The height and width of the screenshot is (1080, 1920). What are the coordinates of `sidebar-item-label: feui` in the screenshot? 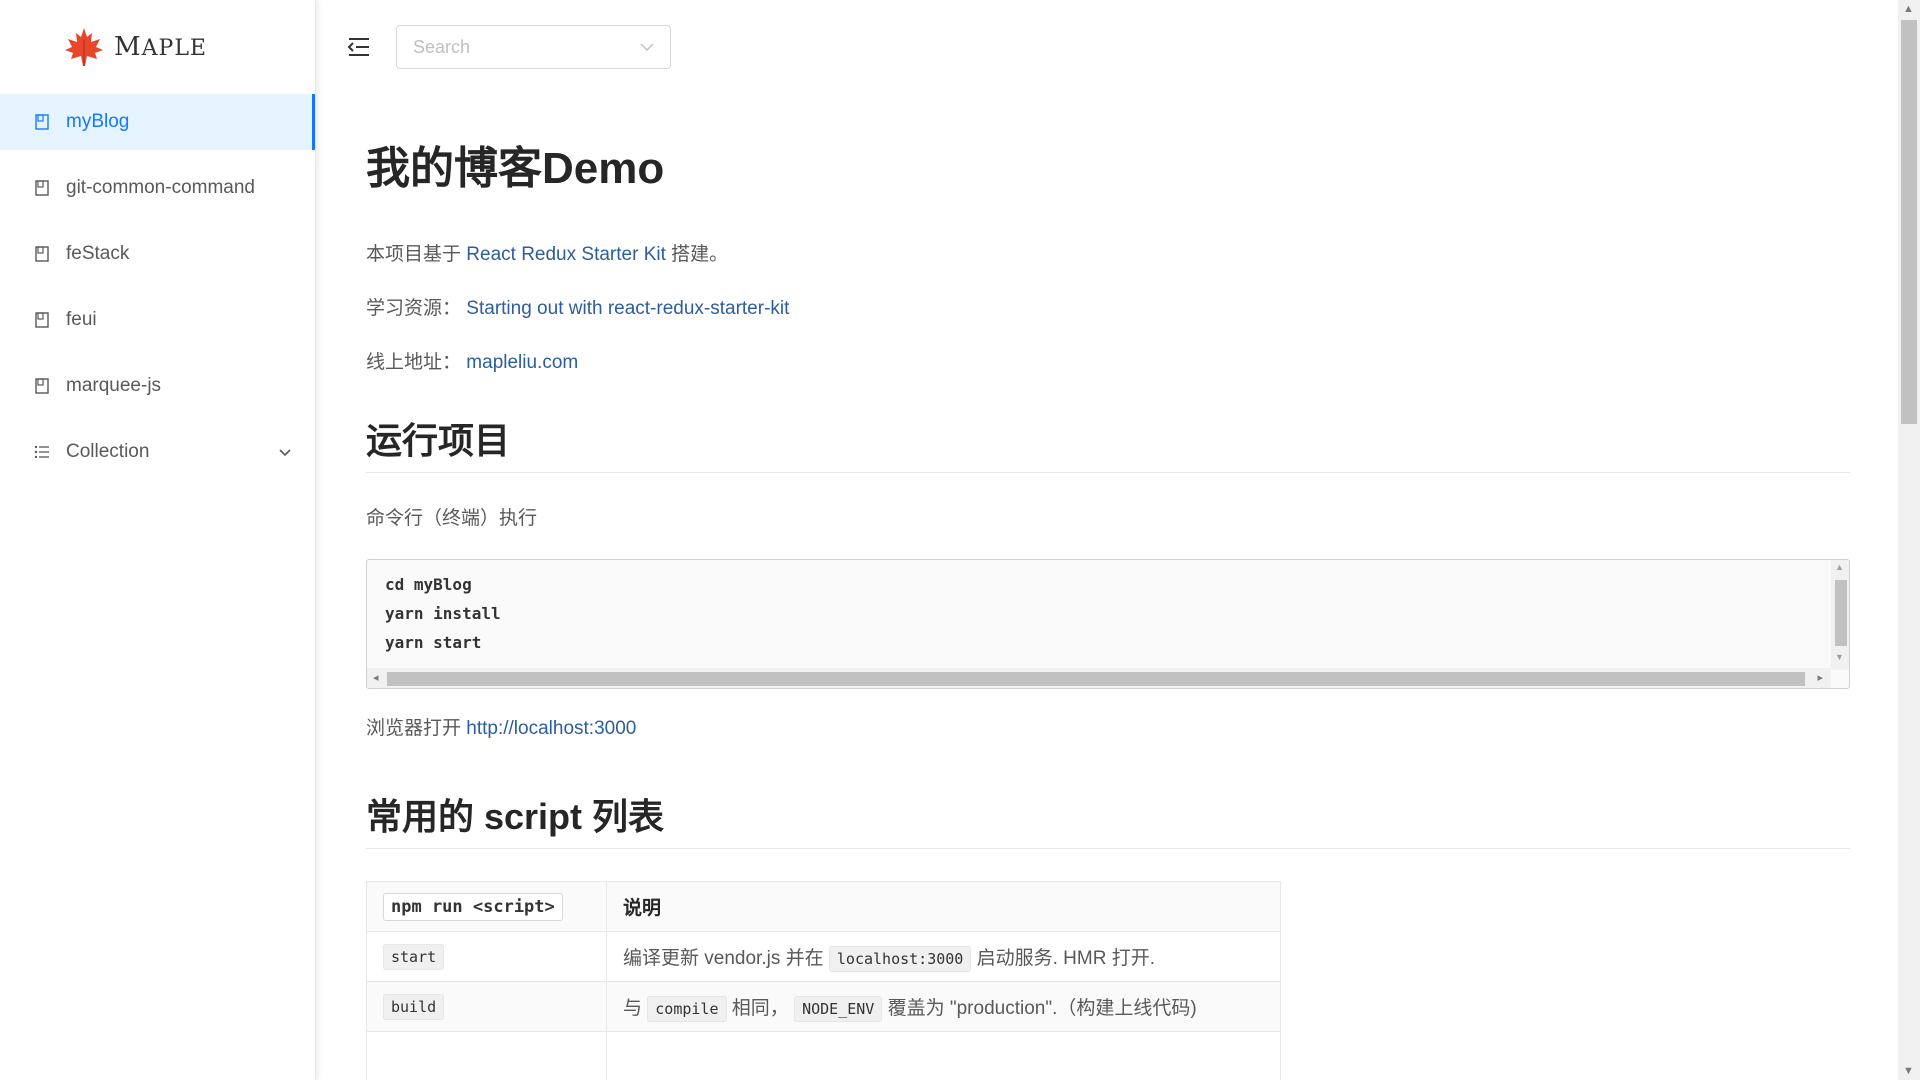 It's located at (81, 319).